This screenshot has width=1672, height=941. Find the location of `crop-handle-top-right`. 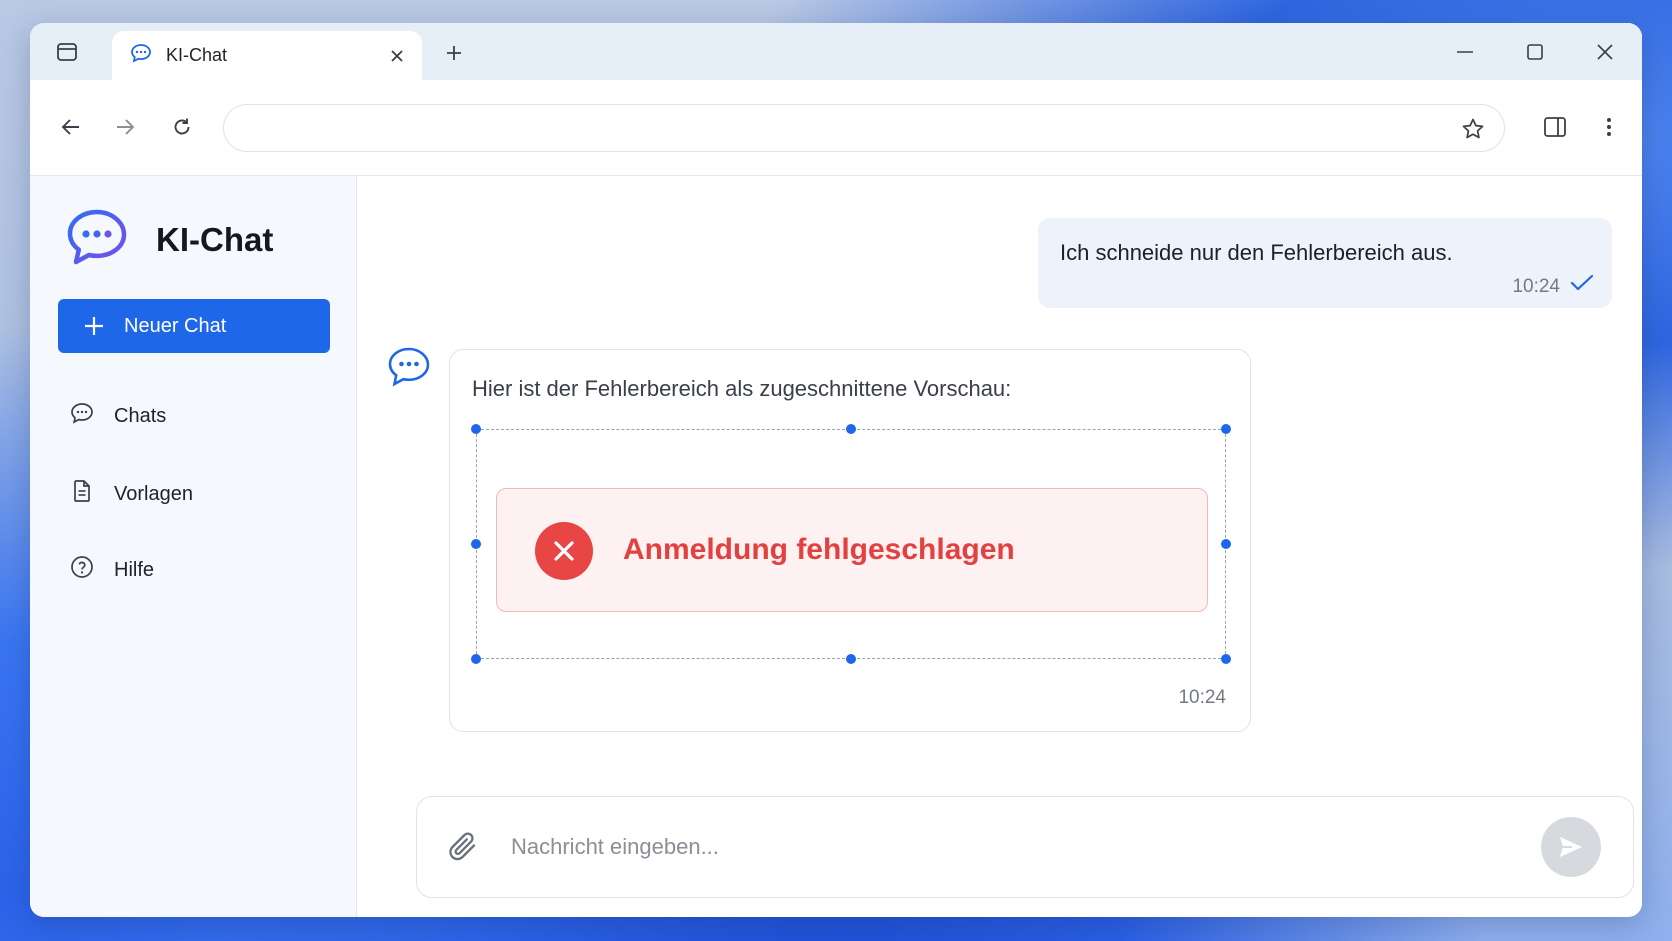

crop-handle-top-right is located at coordinates (1226, 429).